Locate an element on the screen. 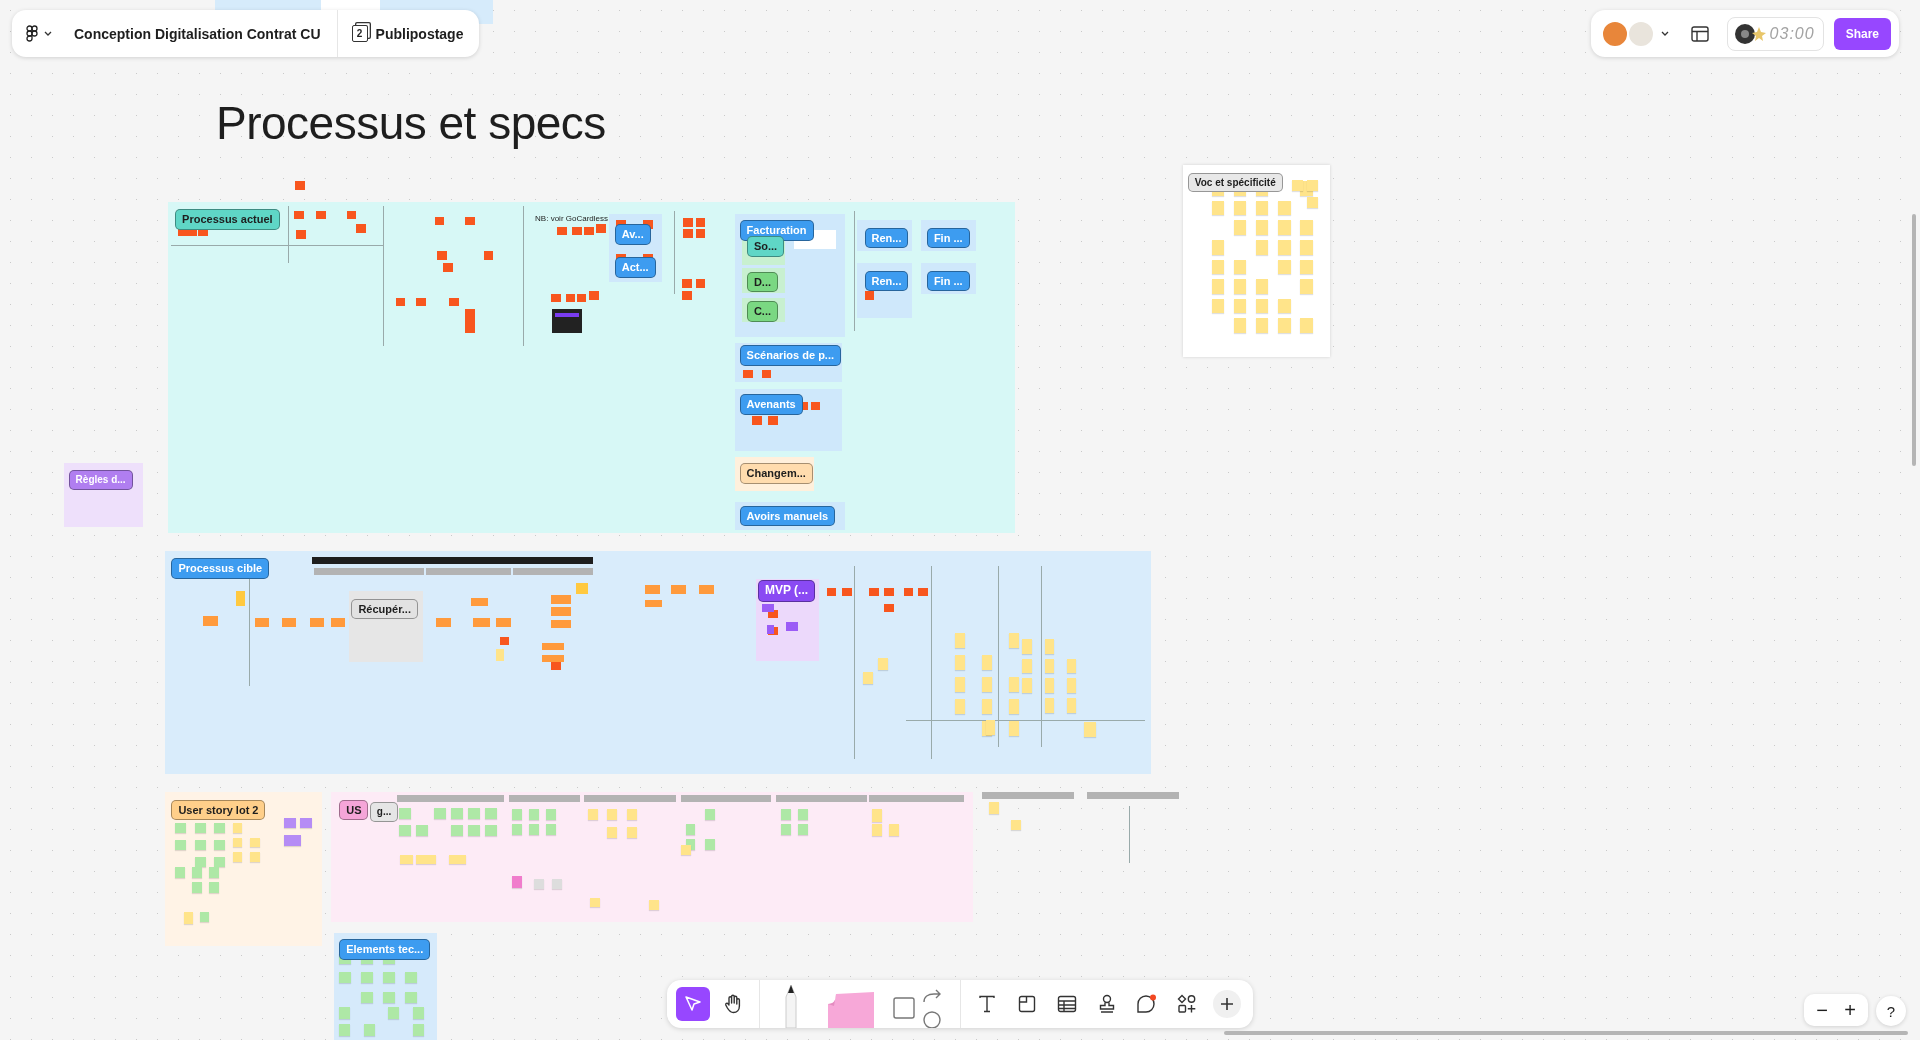 This screenshot has width=1920, height=1040. page-button: 2 Publipostage is located at coordinates (407, 33).